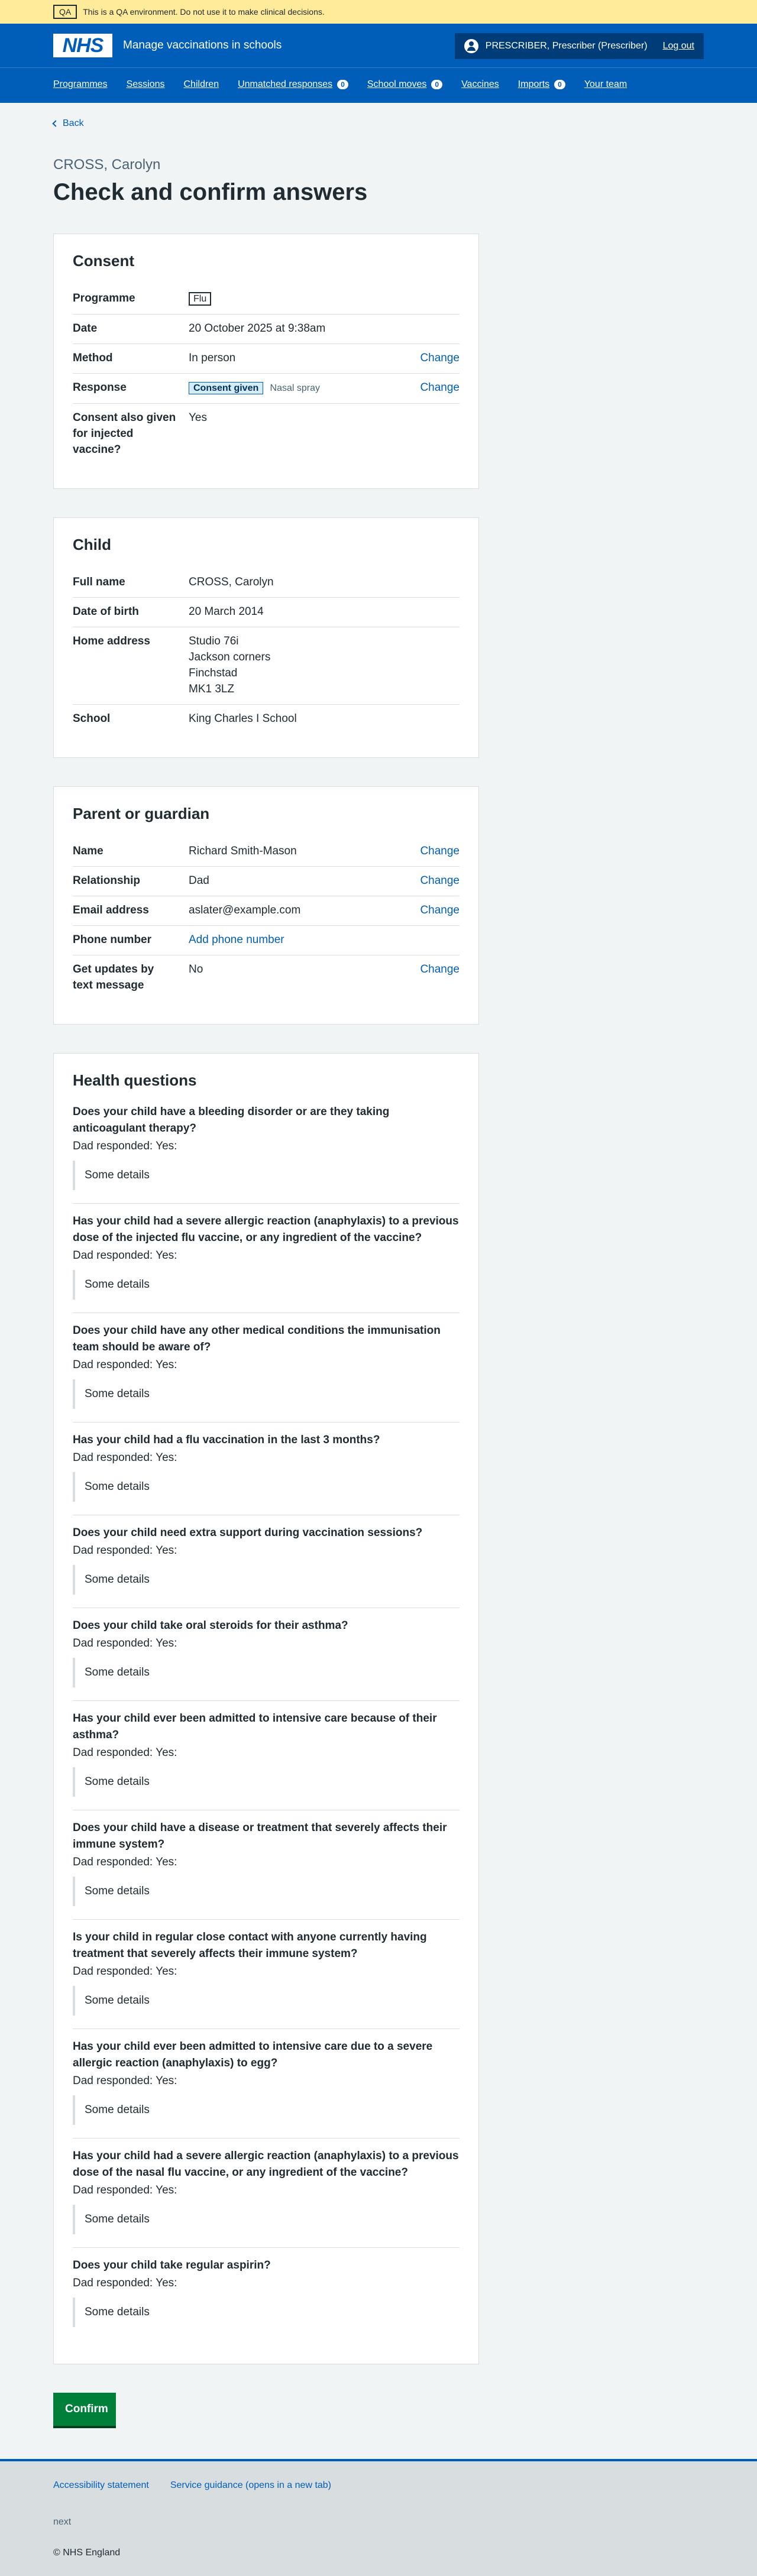 The width and height of the screenshot is (757, 2576). I want to click on nhs-logo: NHS, so click(82, 45).